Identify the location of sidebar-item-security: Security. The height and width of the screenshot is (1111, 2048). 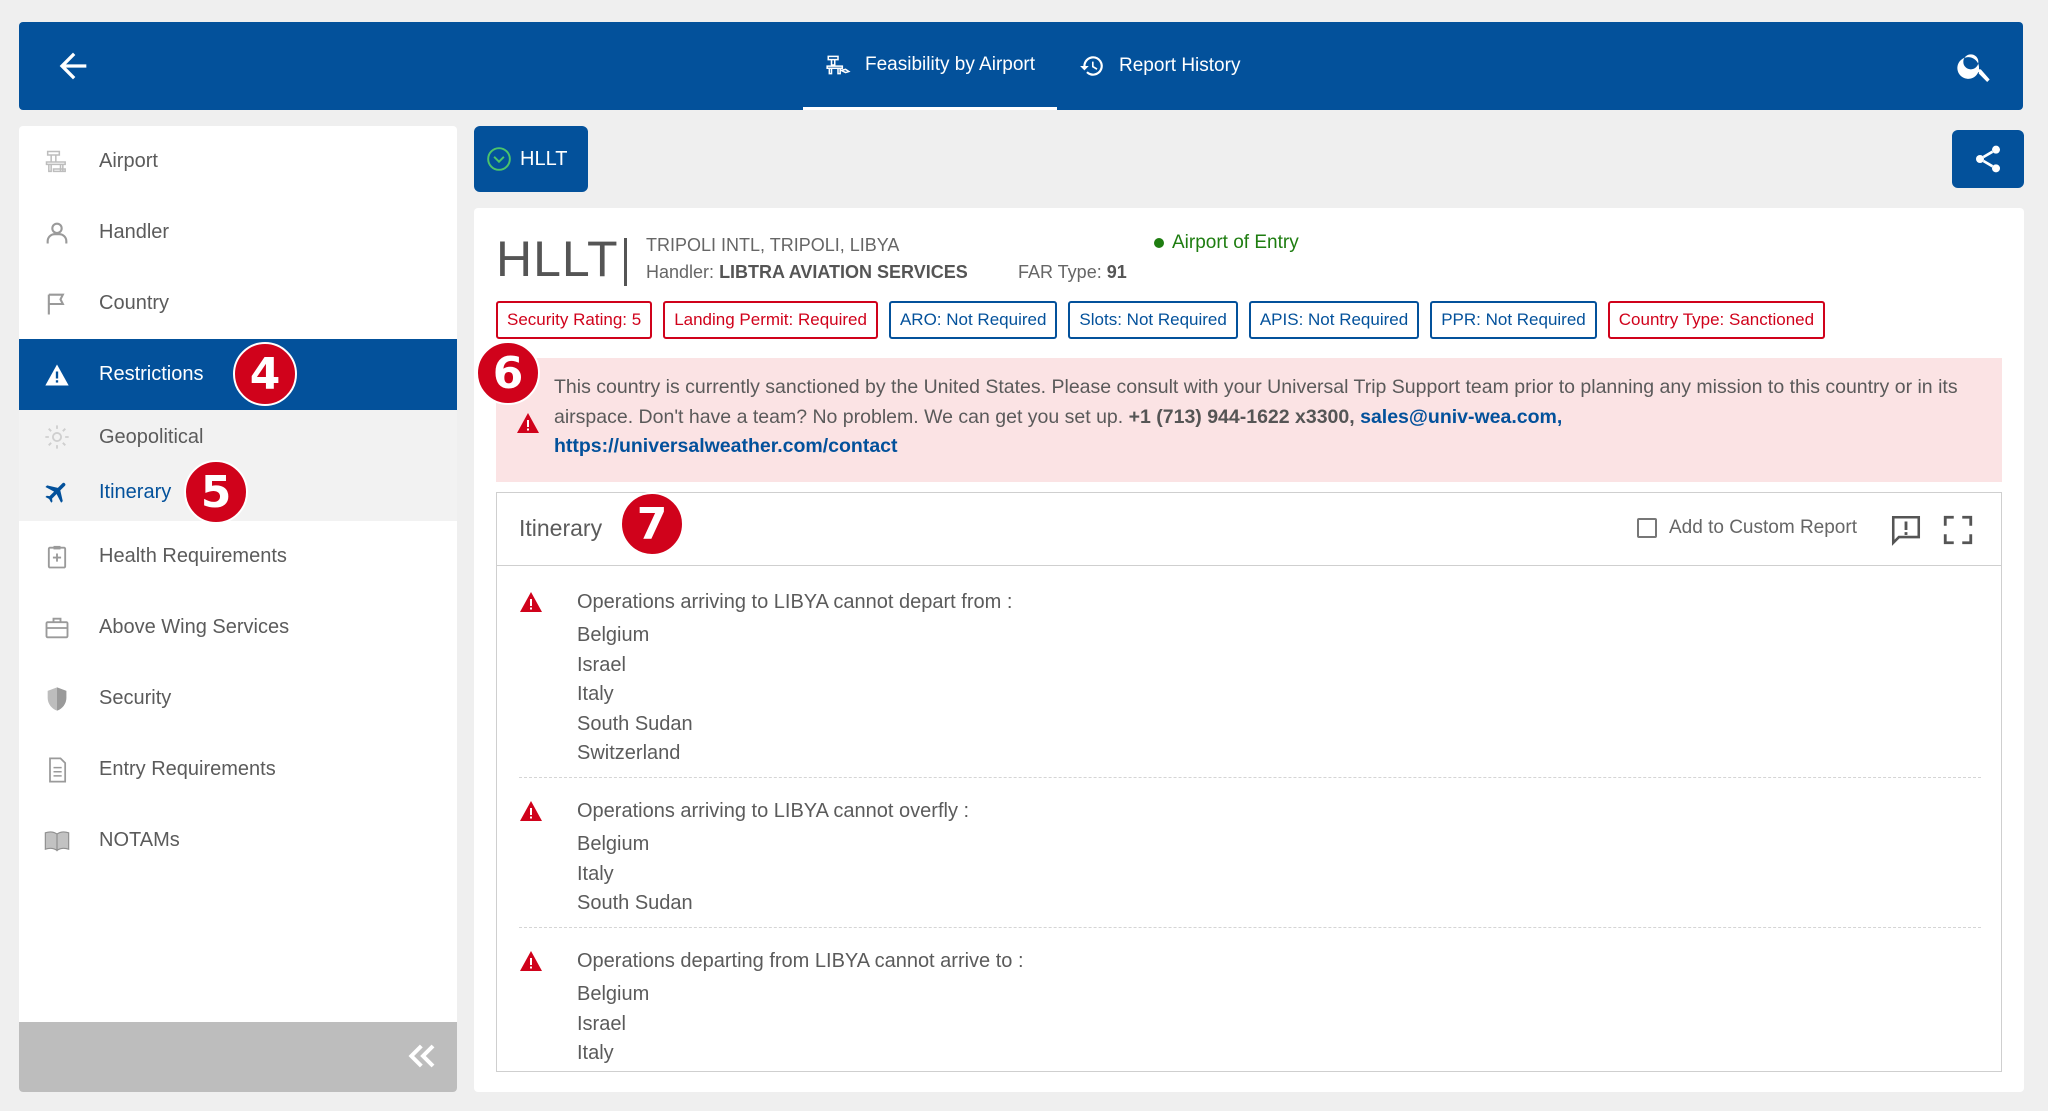
(238, 698).